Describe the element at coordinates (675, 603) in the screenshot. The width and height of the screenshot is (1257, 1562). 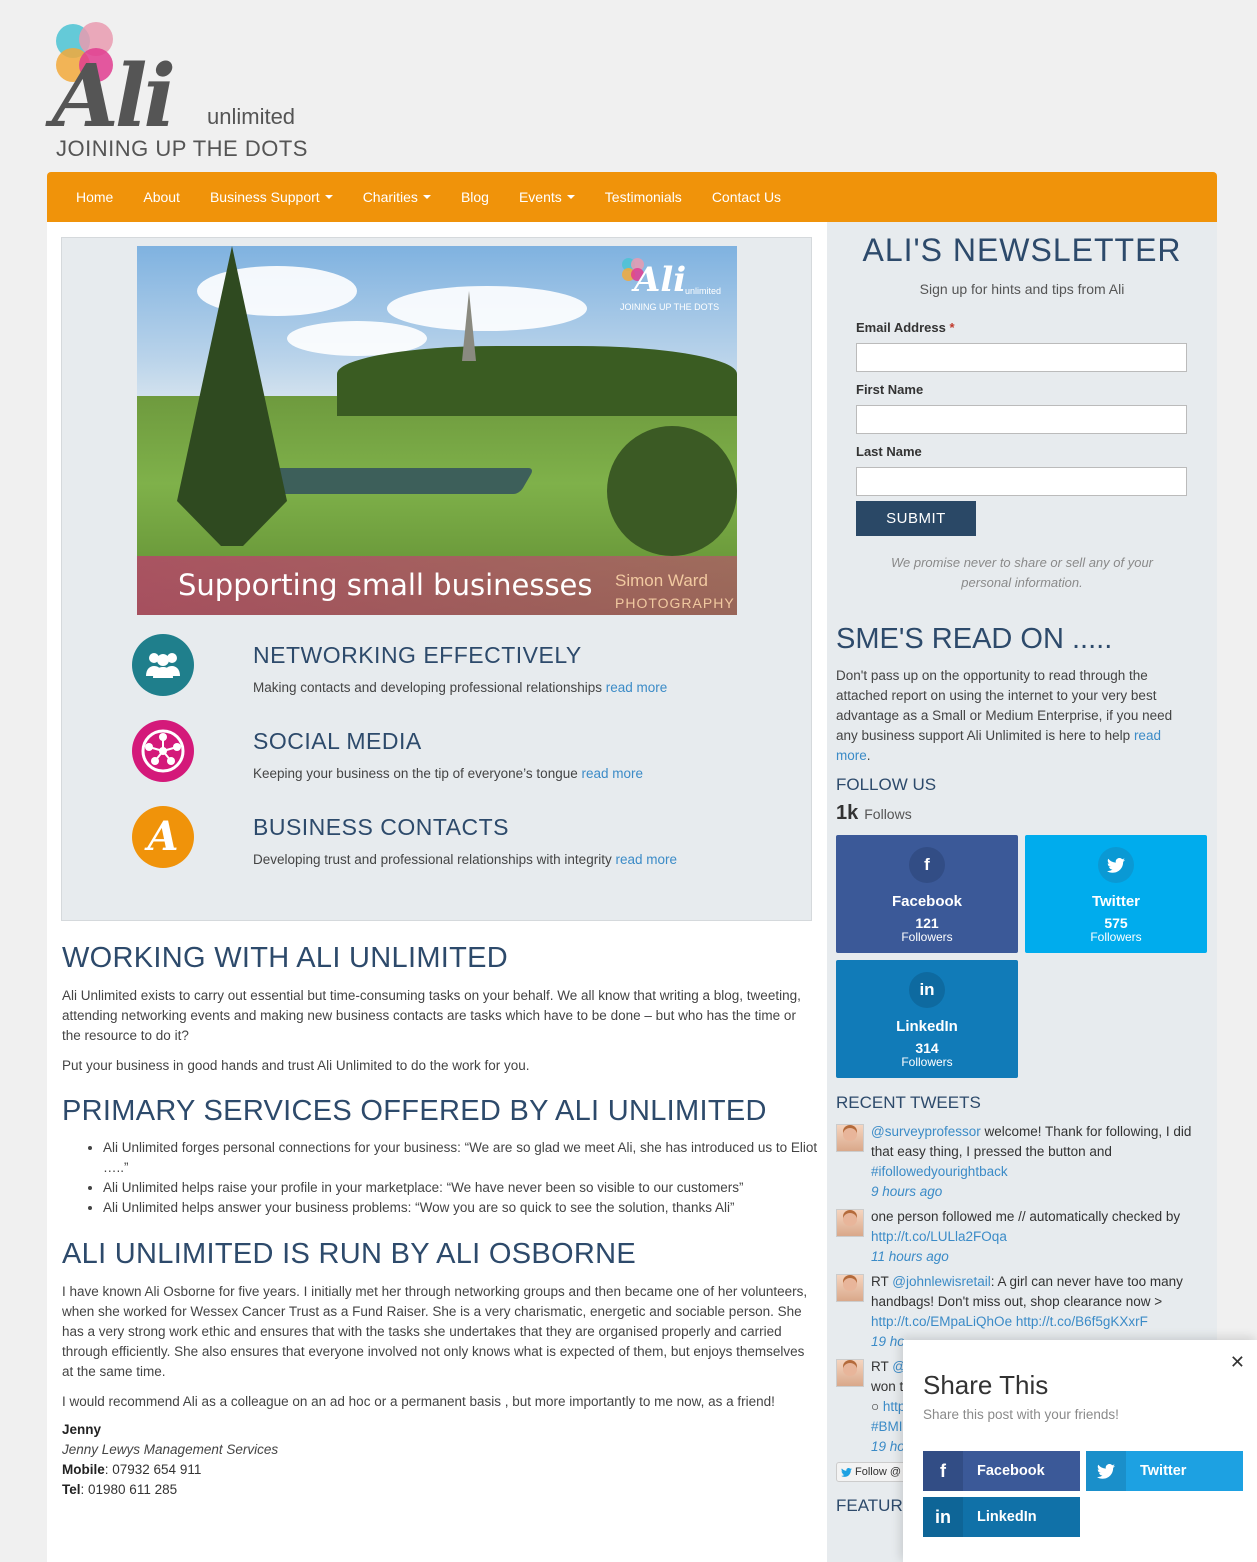
I see `photographer-label: PHOTOGRAPHY` at that location.